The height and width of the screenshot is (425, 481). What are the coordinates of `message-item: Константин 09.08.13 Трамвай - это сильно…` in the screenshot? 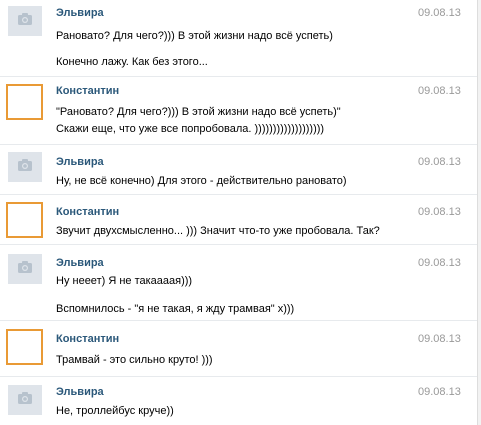 It's located at (240, 348).